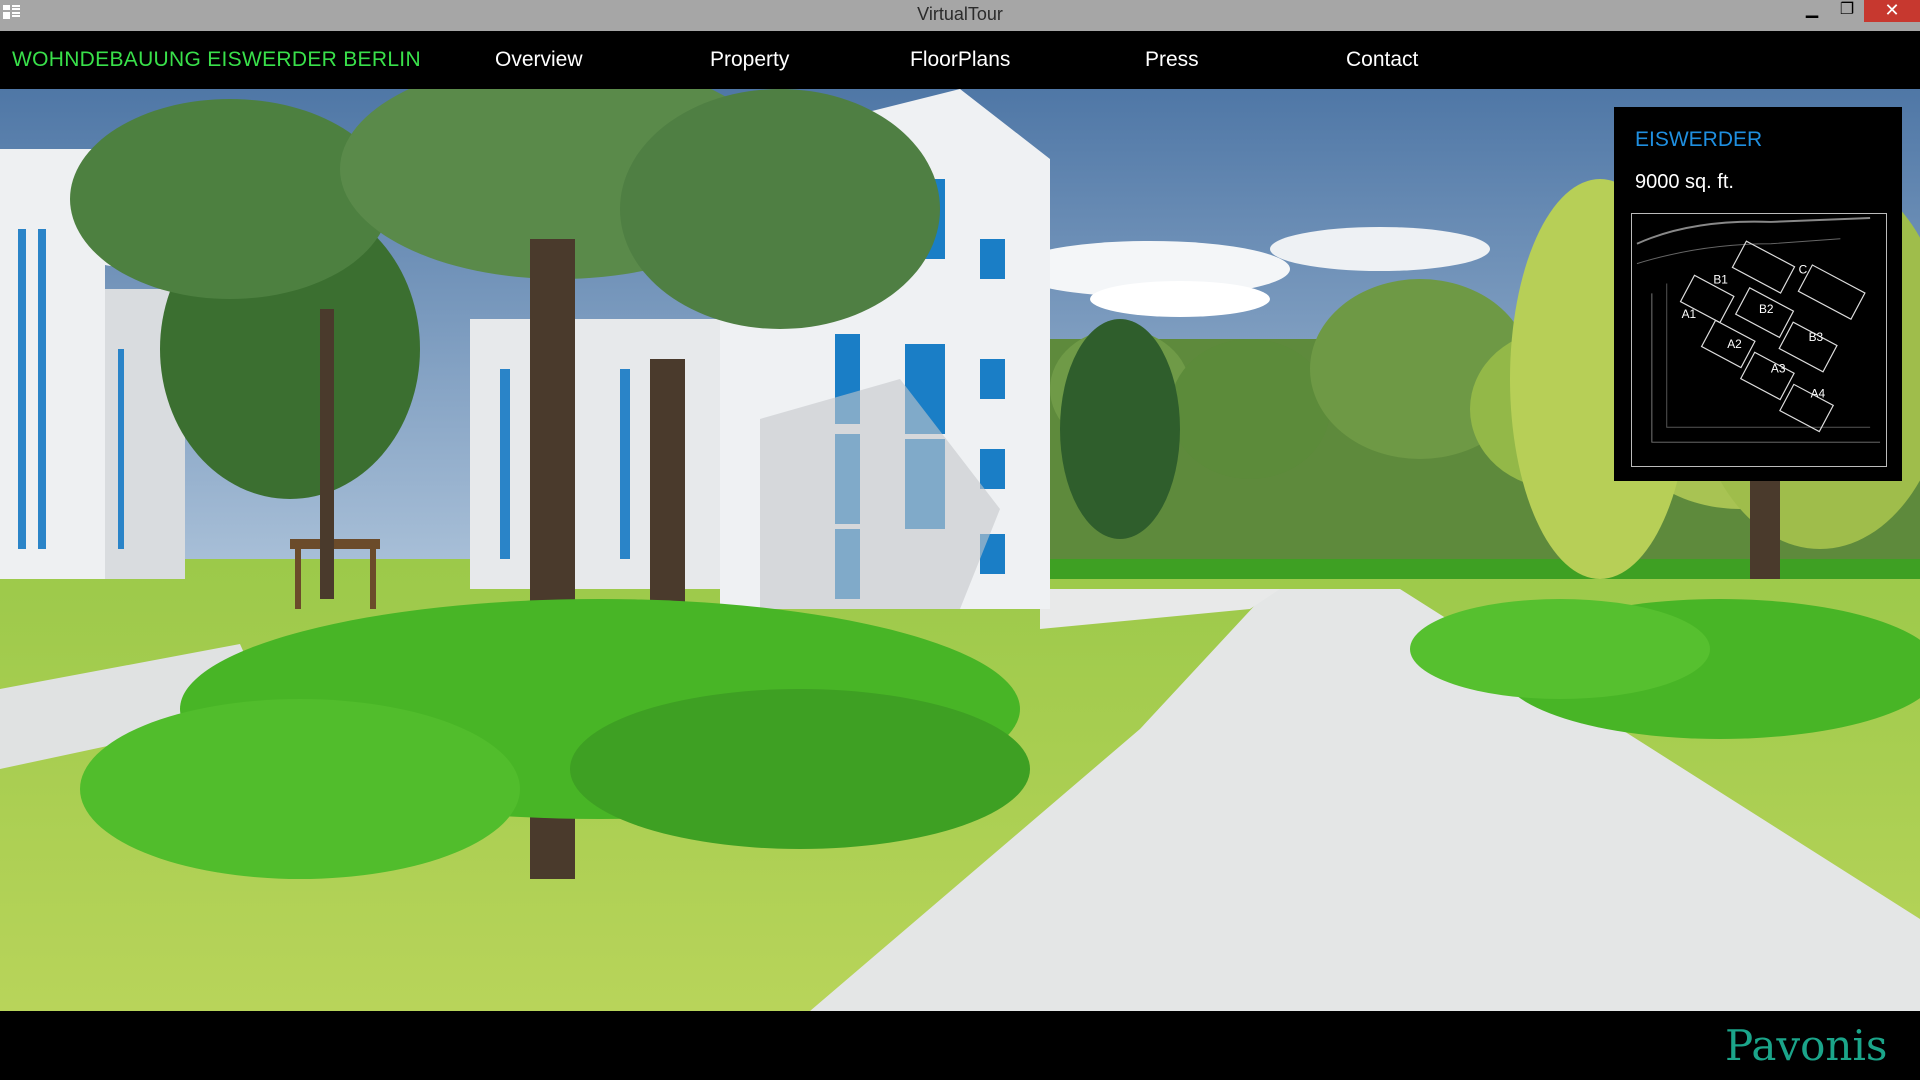 This screenshot has height=1080, width=1920. I want to click on window-titlebar: VirtualTour ▁ ❐ ✕, so click(960, 15).